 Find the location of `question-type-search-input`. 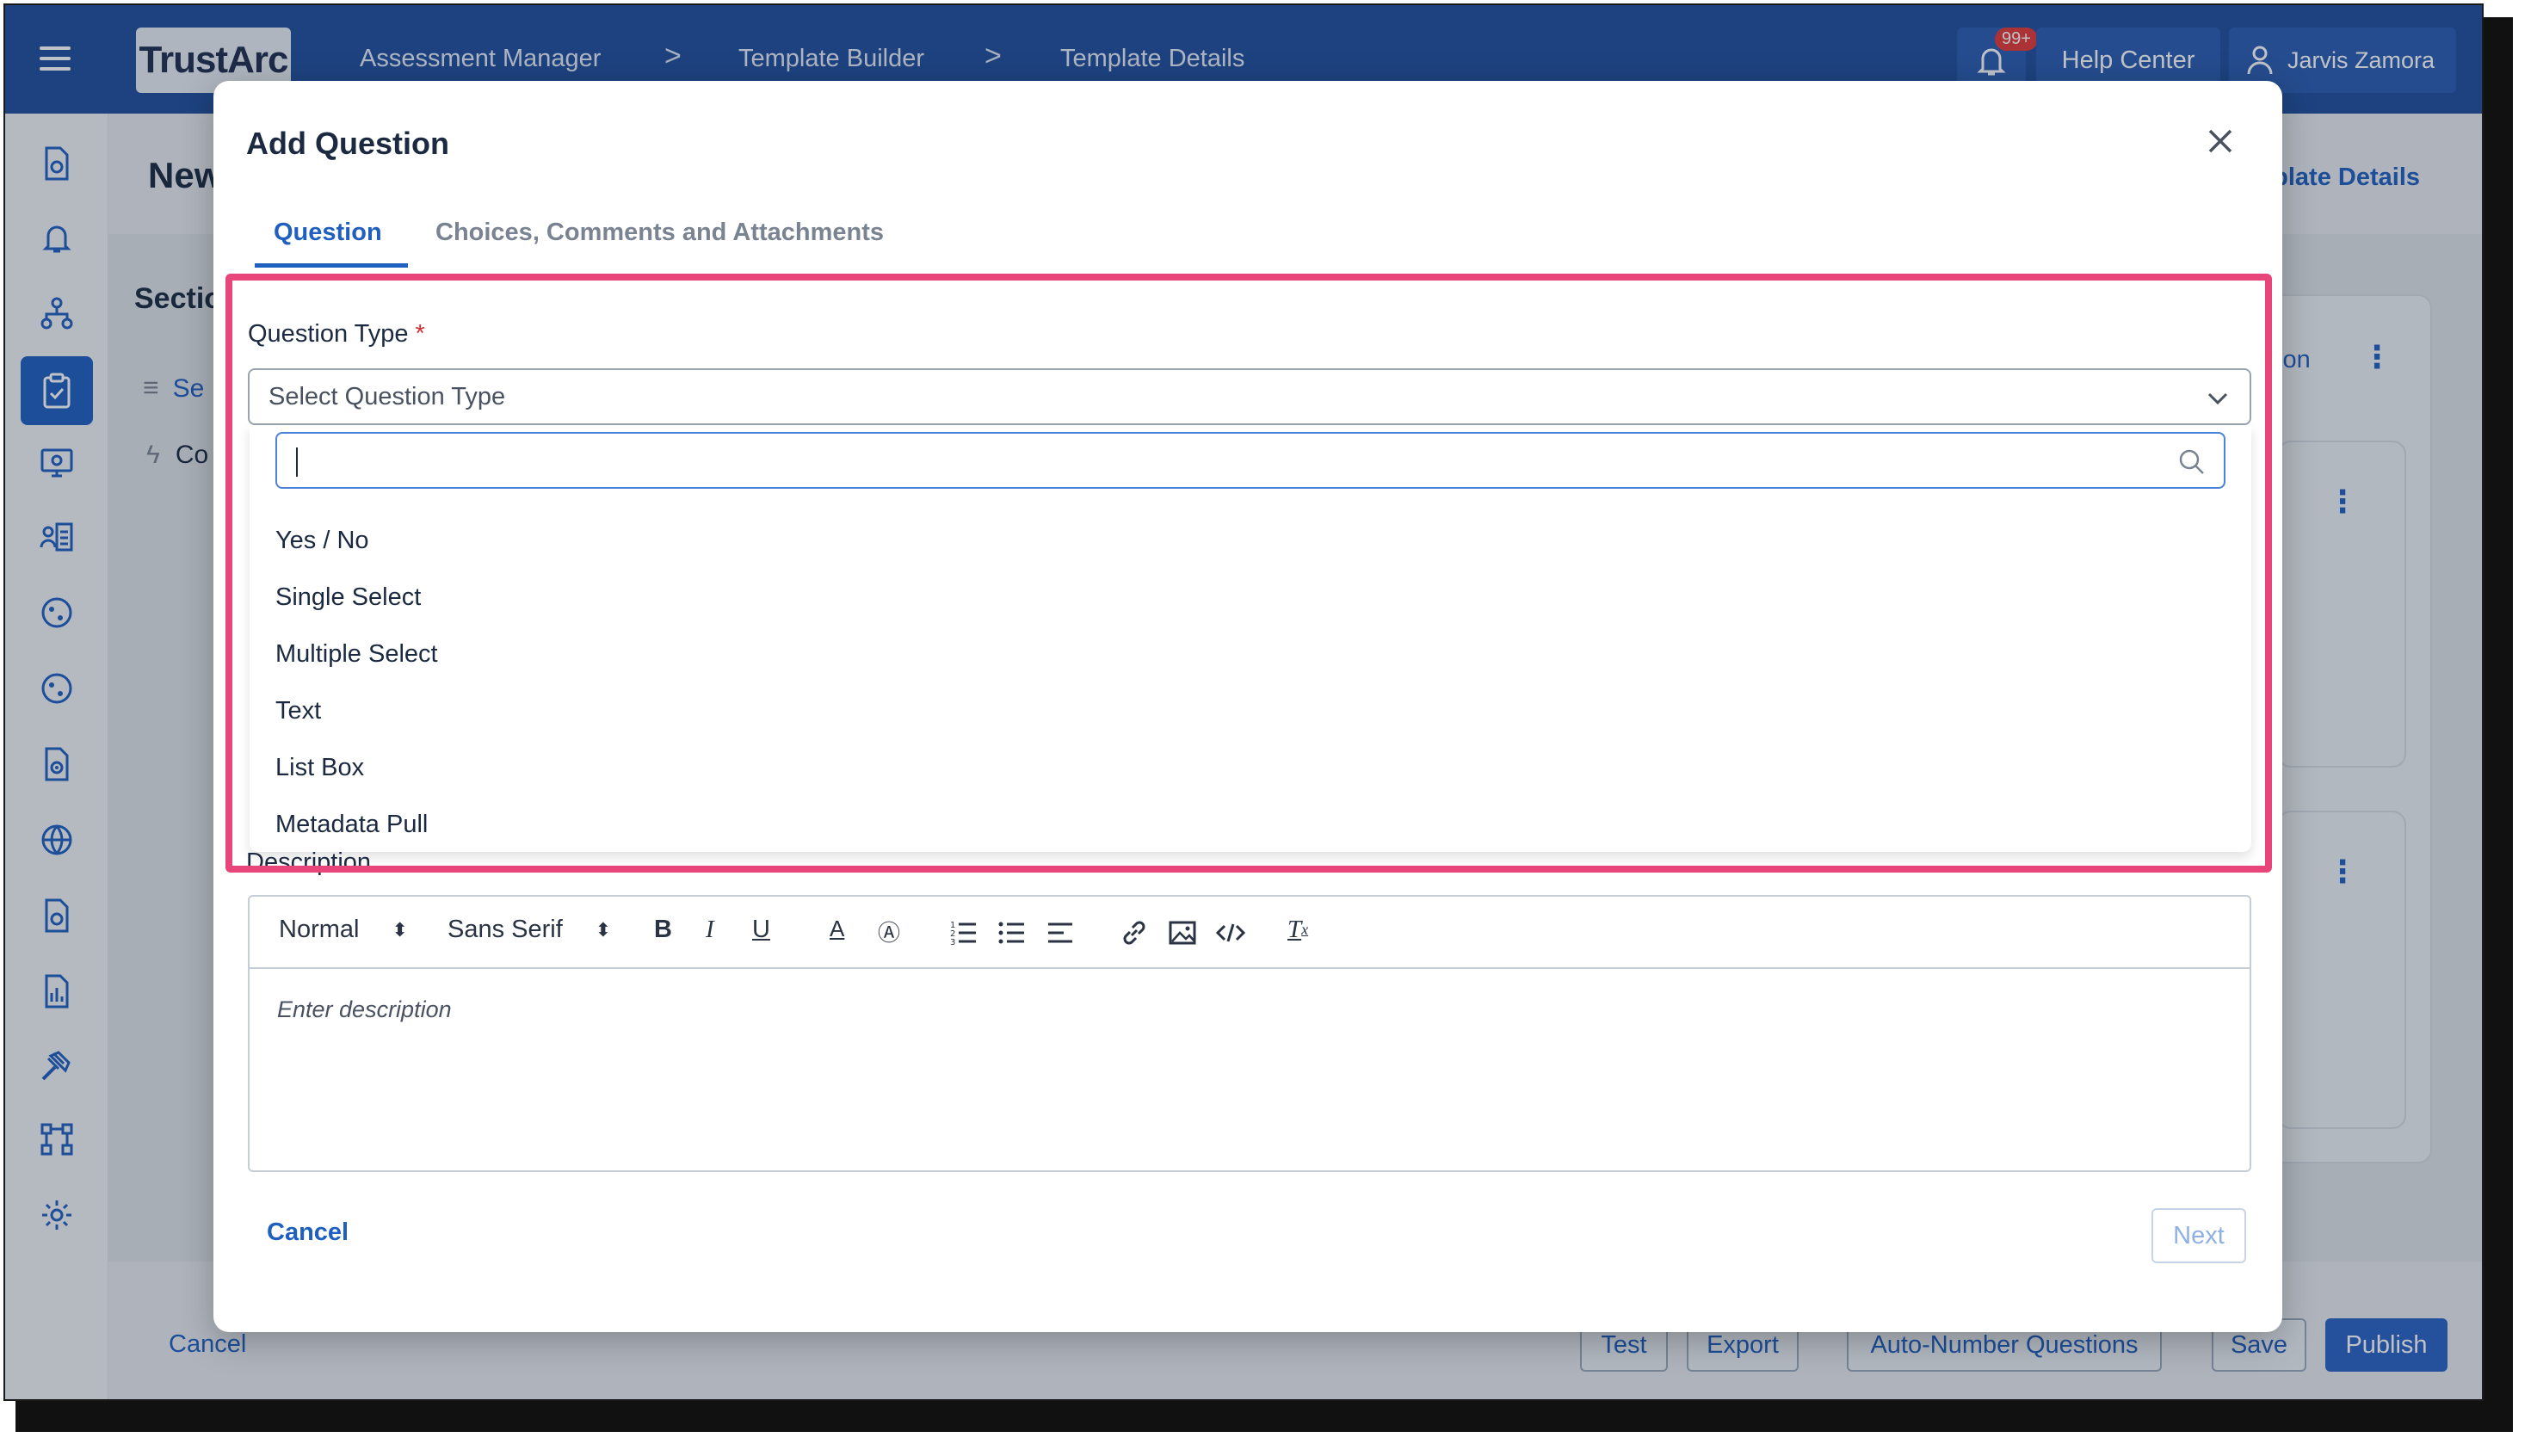

question-type-search-input is located at coordinates (1250, 460).